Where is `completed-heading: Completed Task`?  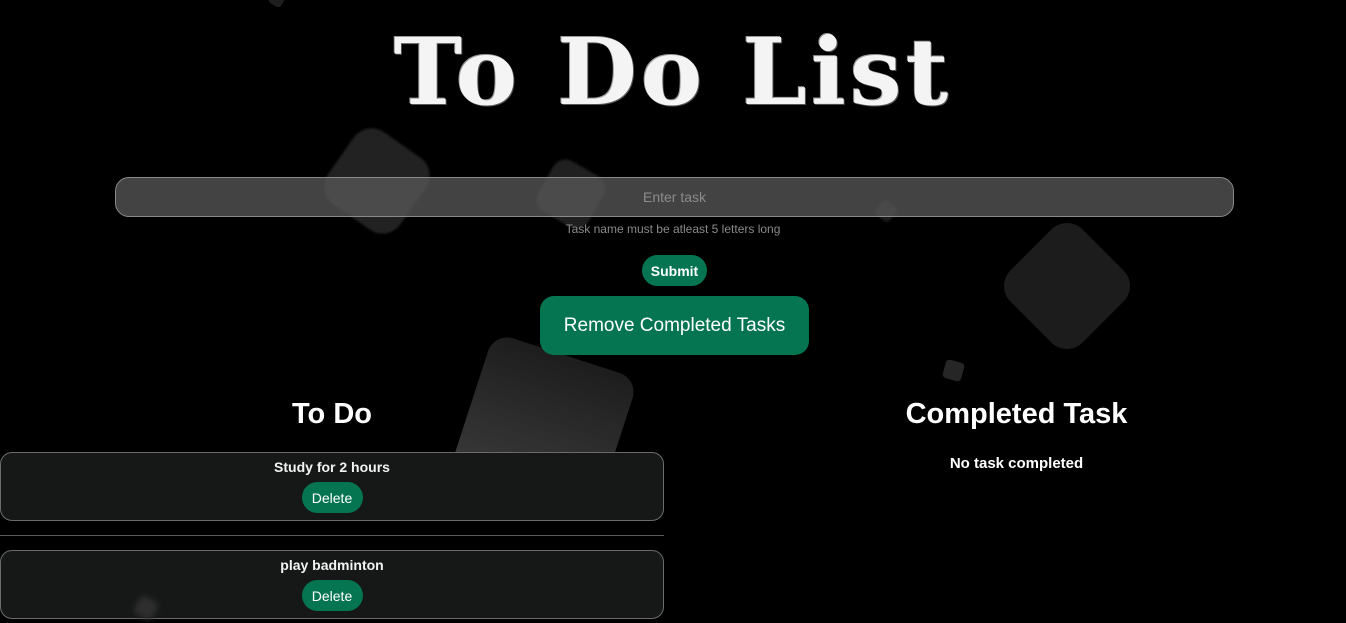
completed-heading: Completed Task is located at coordinates (1016, 414).